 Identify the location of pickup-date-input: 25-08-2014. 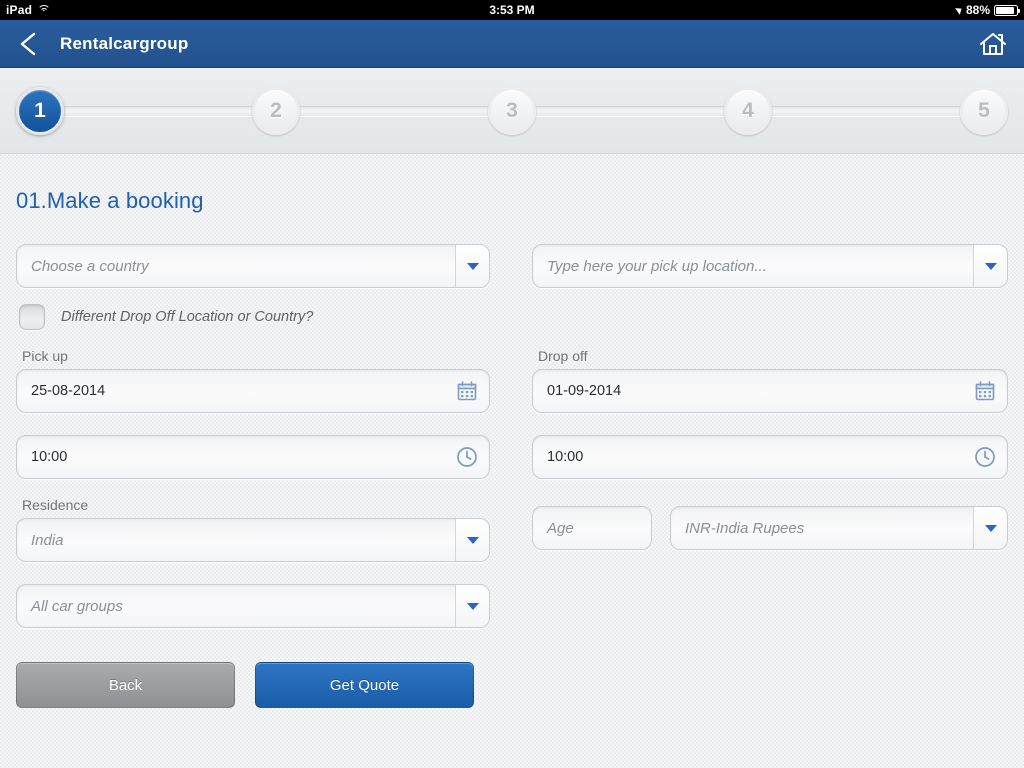
(253, 391).